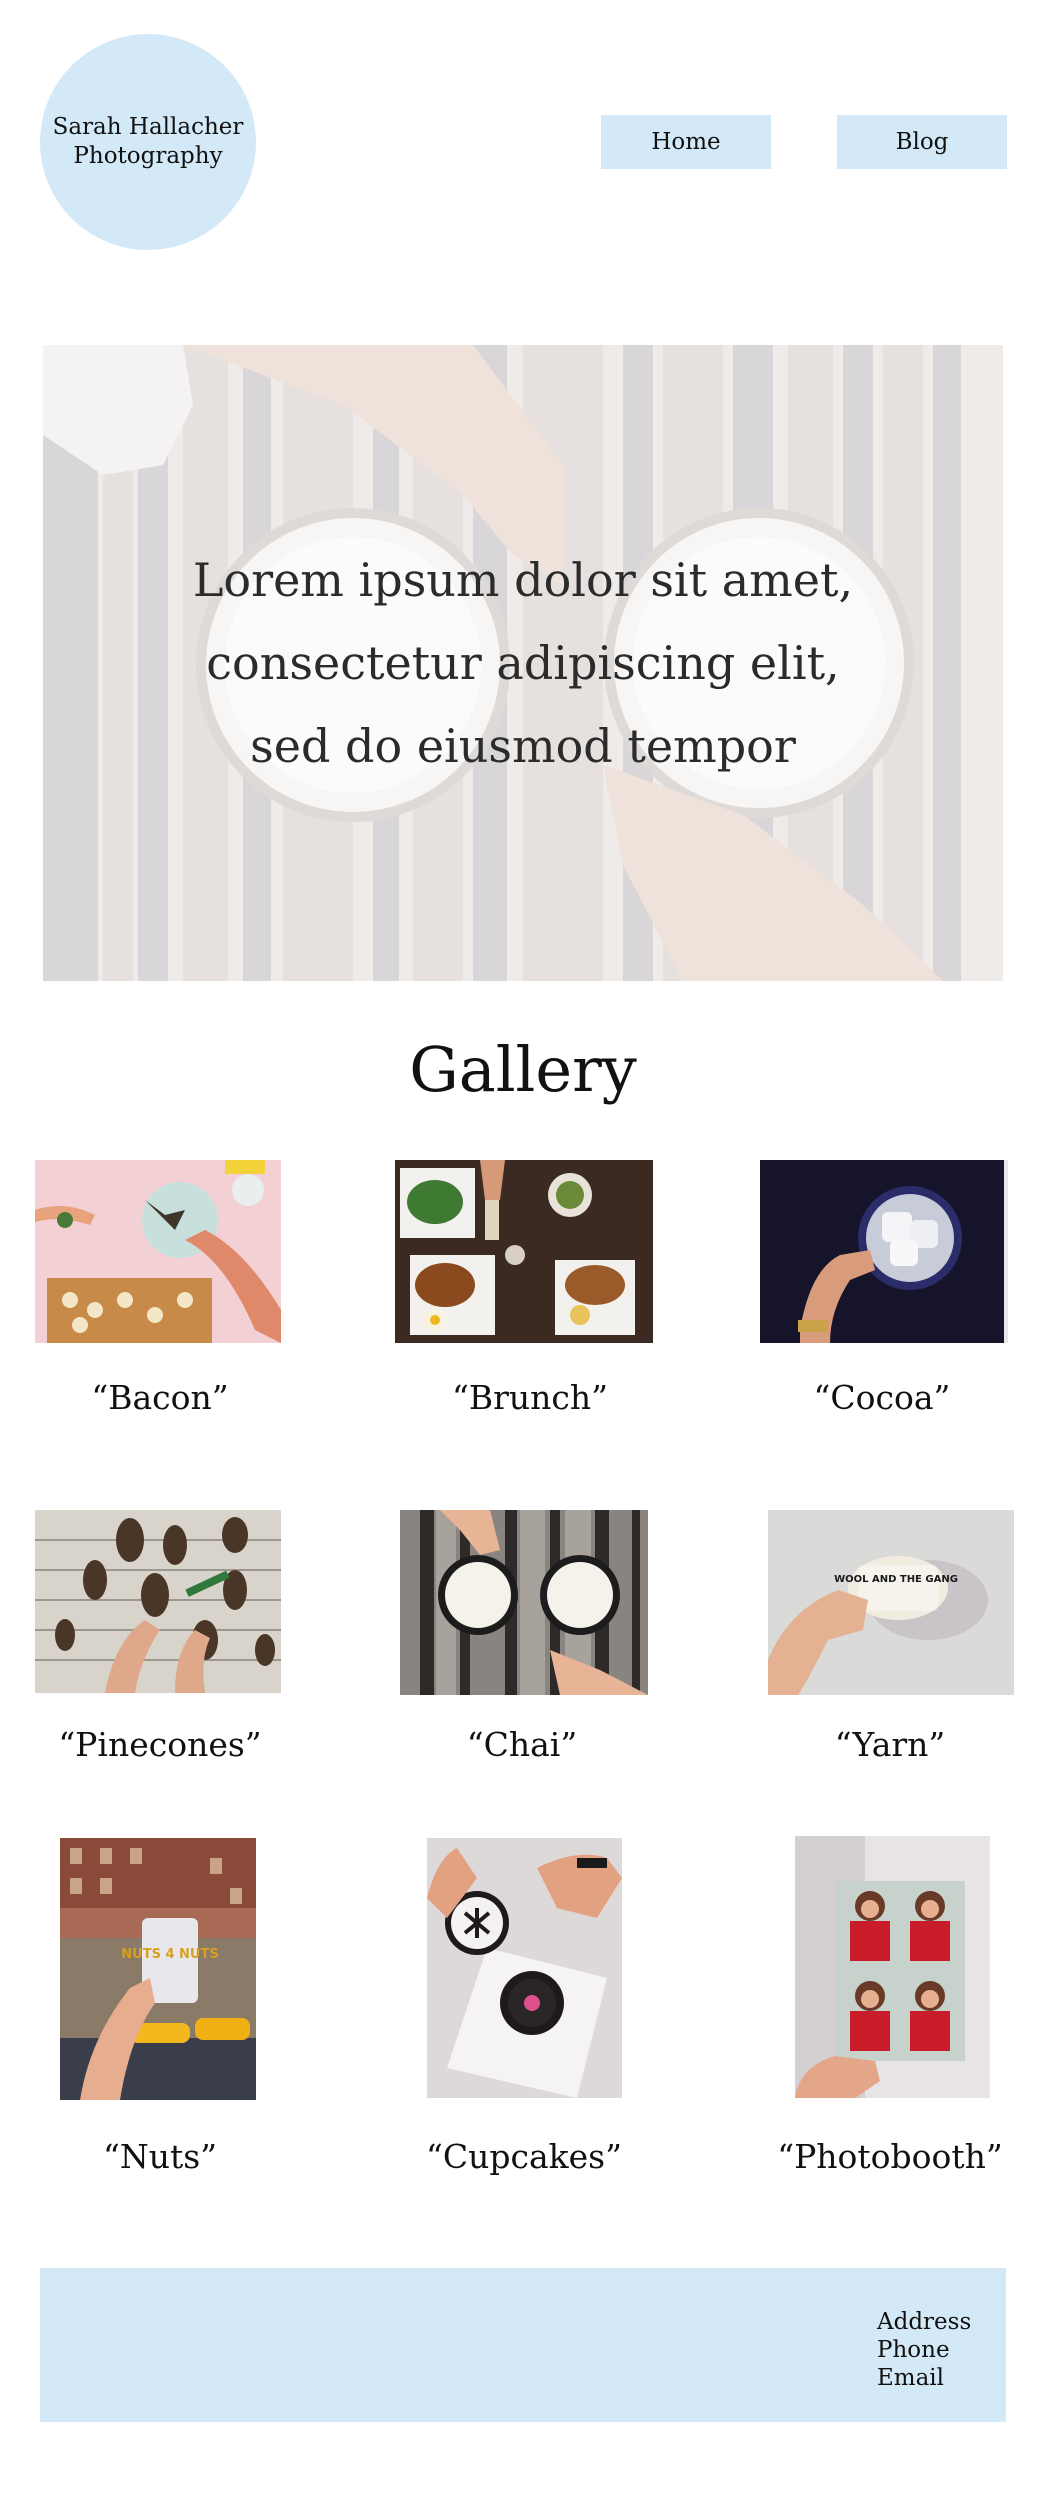 The width and height of the screenshot is (1046, 2500). Describe the element at coordinates (148, 127) in the screenshot. I see `brand-name-line1: Sarah Hallacher` at that location.